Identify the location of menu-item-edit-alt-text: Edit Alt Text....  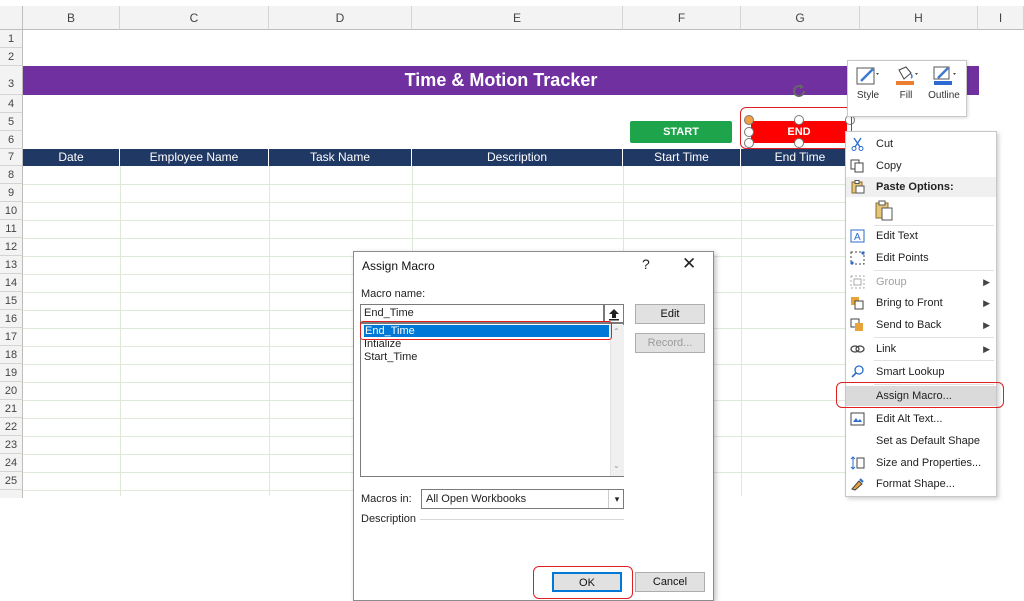
(921, 419).